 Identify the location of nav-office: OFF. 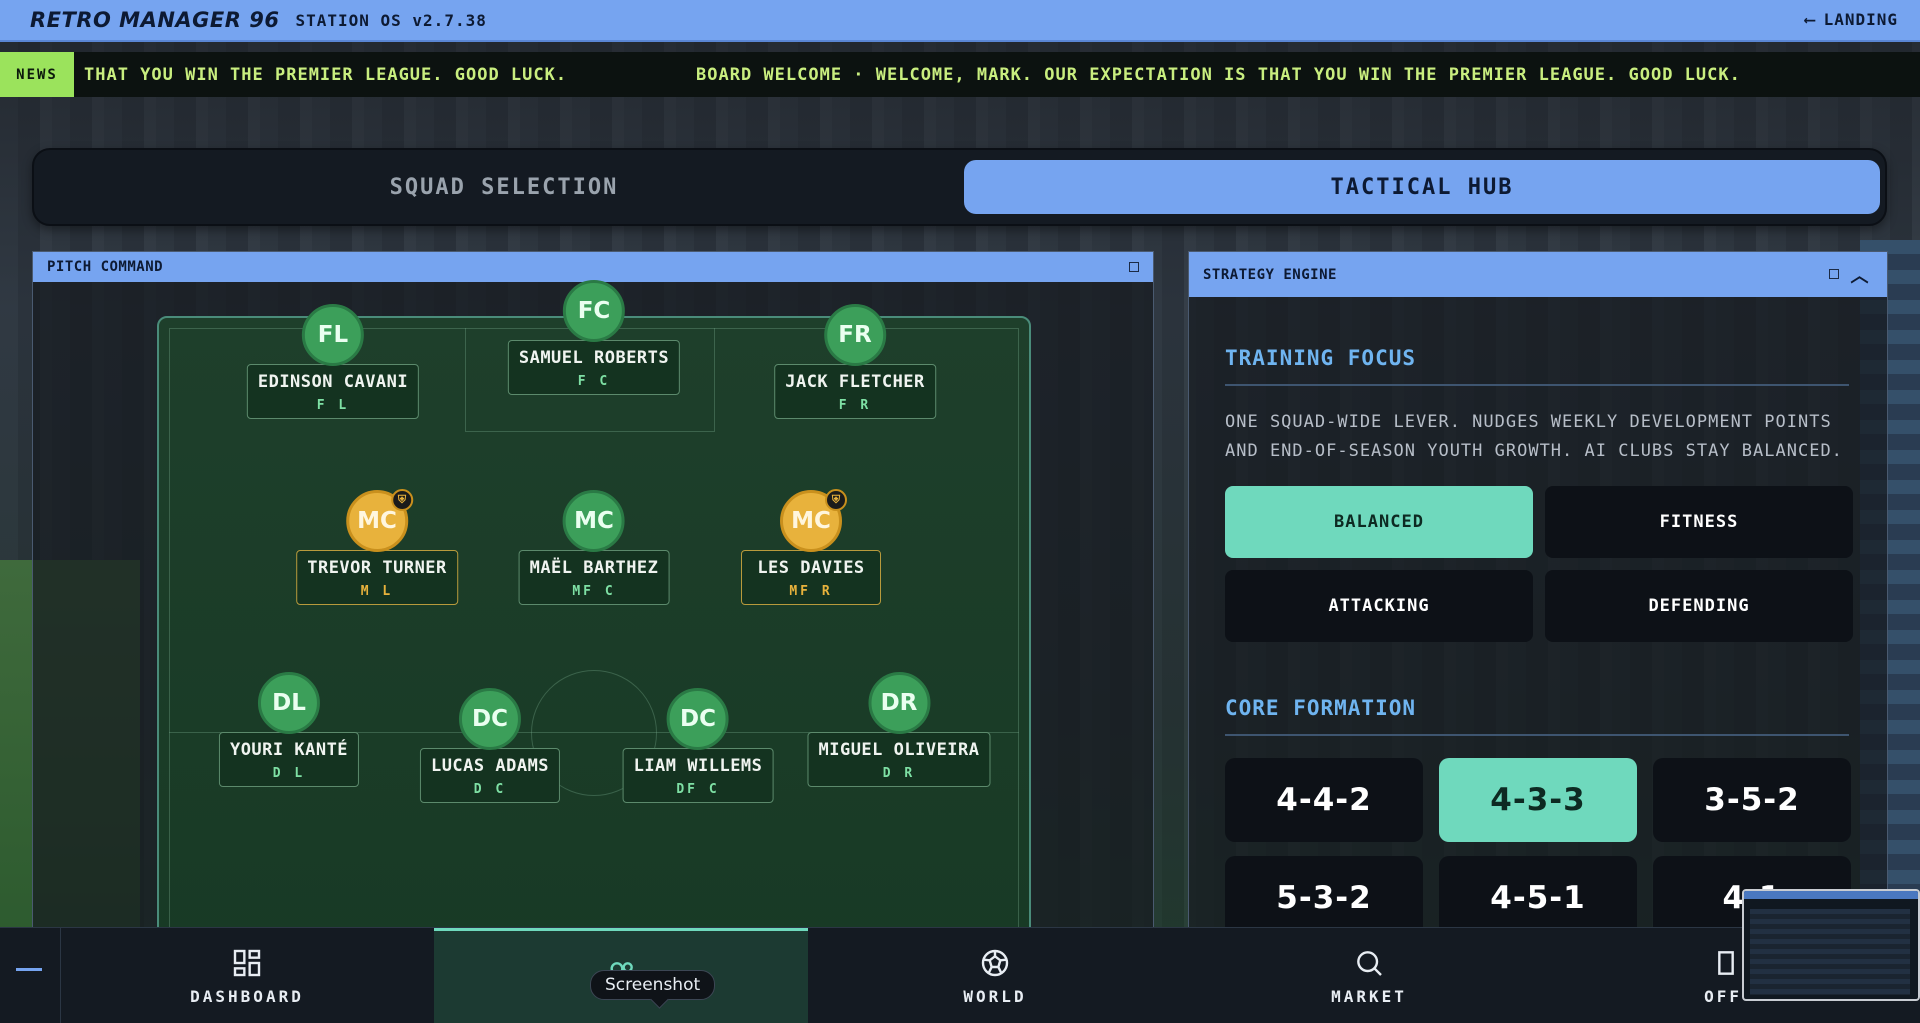
(1649, 975).